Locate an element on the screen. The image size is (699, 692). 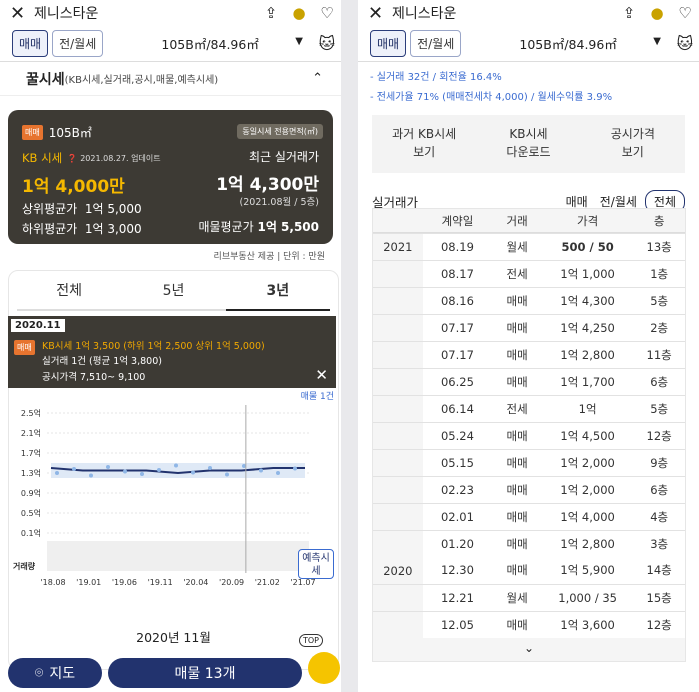
info-line-2: - 전세가율 71% (매매전세차 4,000) / 월세수익률 3.9% is located at coordinates (491, 97).